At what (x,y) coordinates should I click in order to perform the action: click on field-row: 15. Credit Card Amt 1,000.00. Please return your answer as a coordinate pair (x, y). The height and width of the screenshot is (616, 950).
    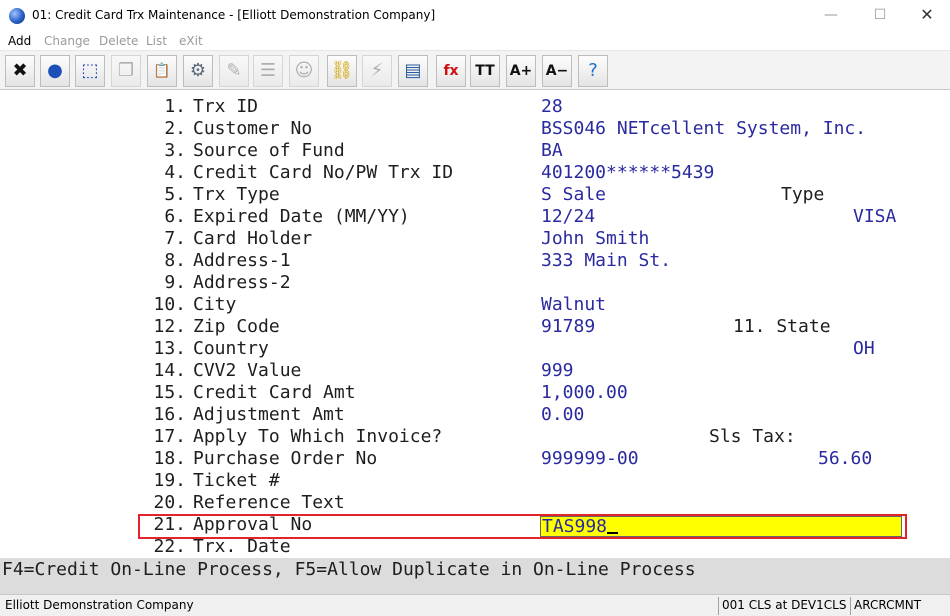
    Looking at the image, I should click on (475, 393).